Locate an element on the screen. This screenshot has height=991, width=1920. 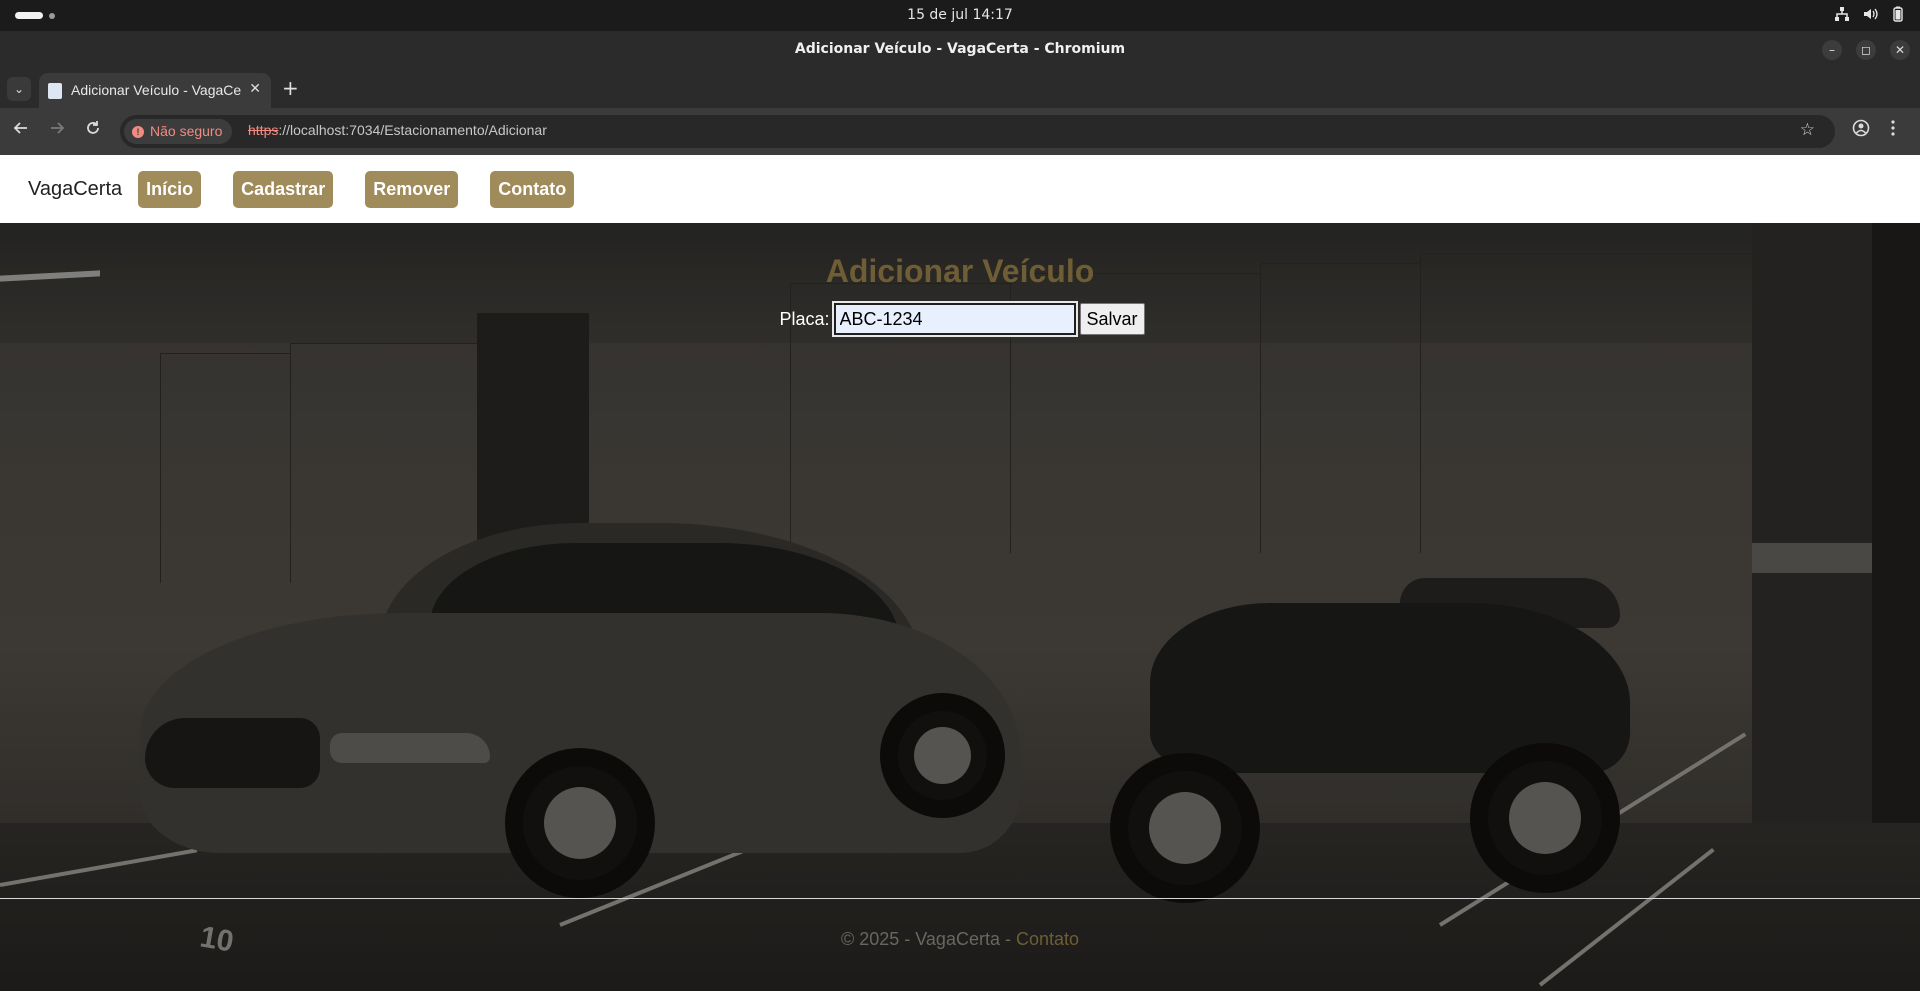
back-icon is located at coordinates (21, 130).